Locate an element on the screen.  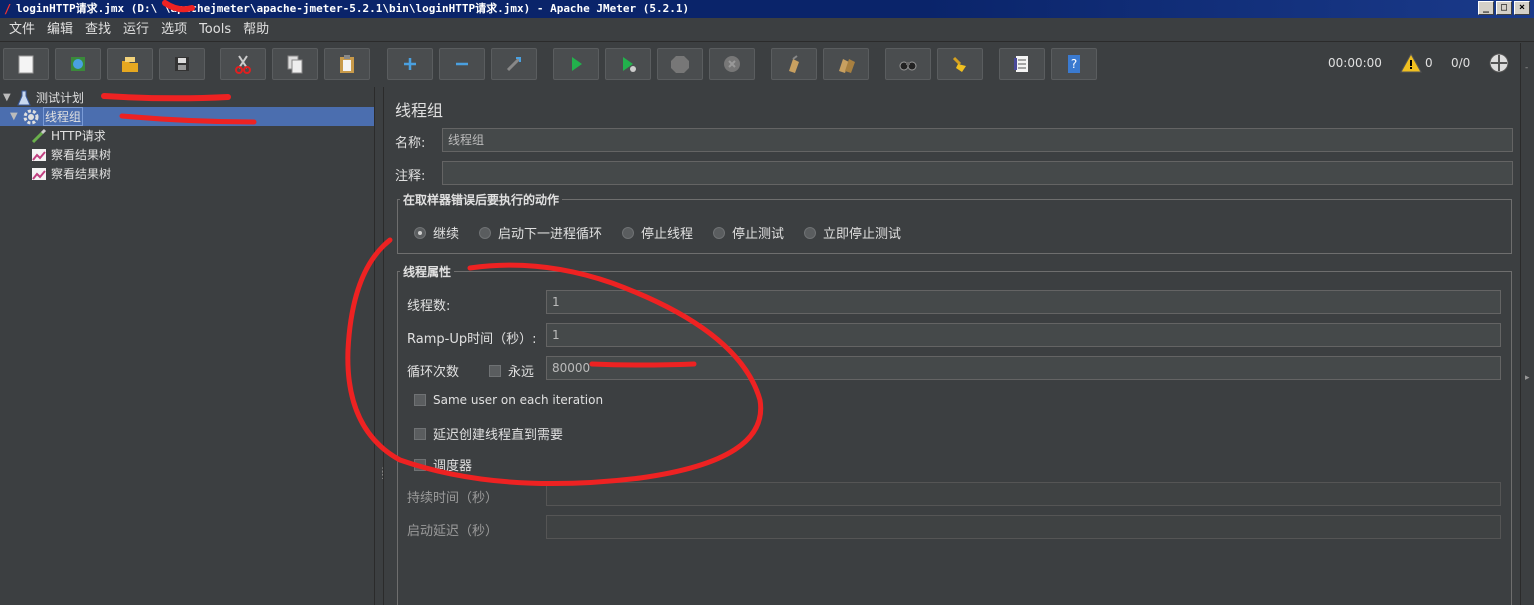
cut-button is located at coordinates (243, 64).